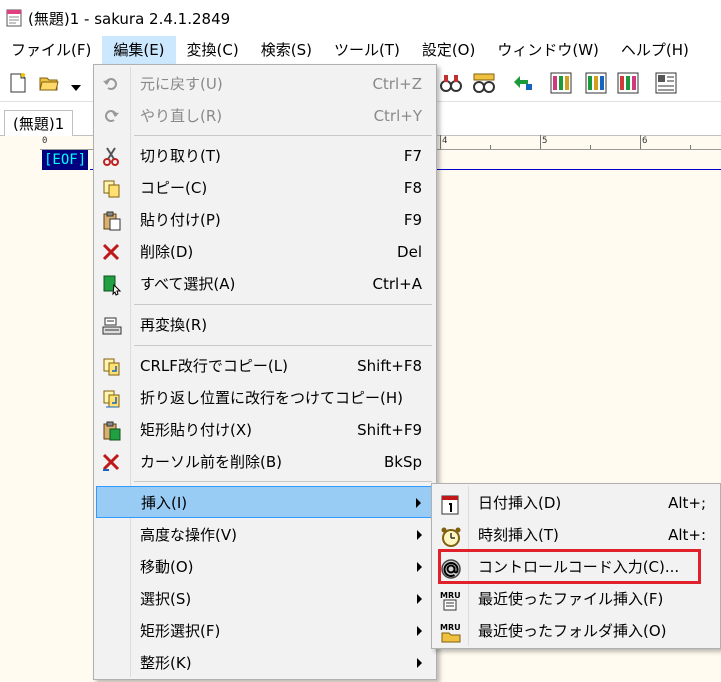 This screenshot has height=682, width=721. What do you see at coordinates (174, 188) in the screenshot?
I see `menu-item-label: コピー(C)` at bounding box center [174, 188].